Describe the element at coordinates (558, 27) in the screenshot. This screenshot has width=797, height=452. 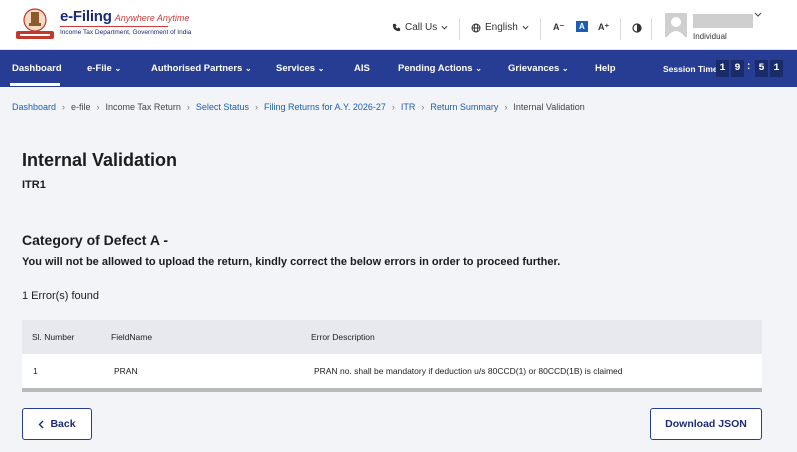
I see `font-decrease-button: A⁻` at that location.